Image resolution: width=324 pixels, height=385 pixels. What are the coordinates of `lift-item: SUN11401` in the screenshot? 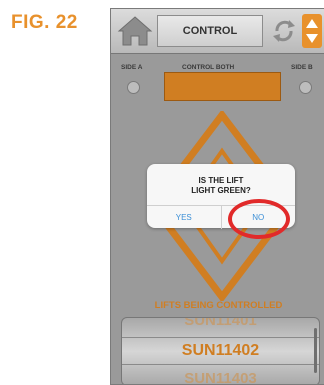 It's located at (220, 323).